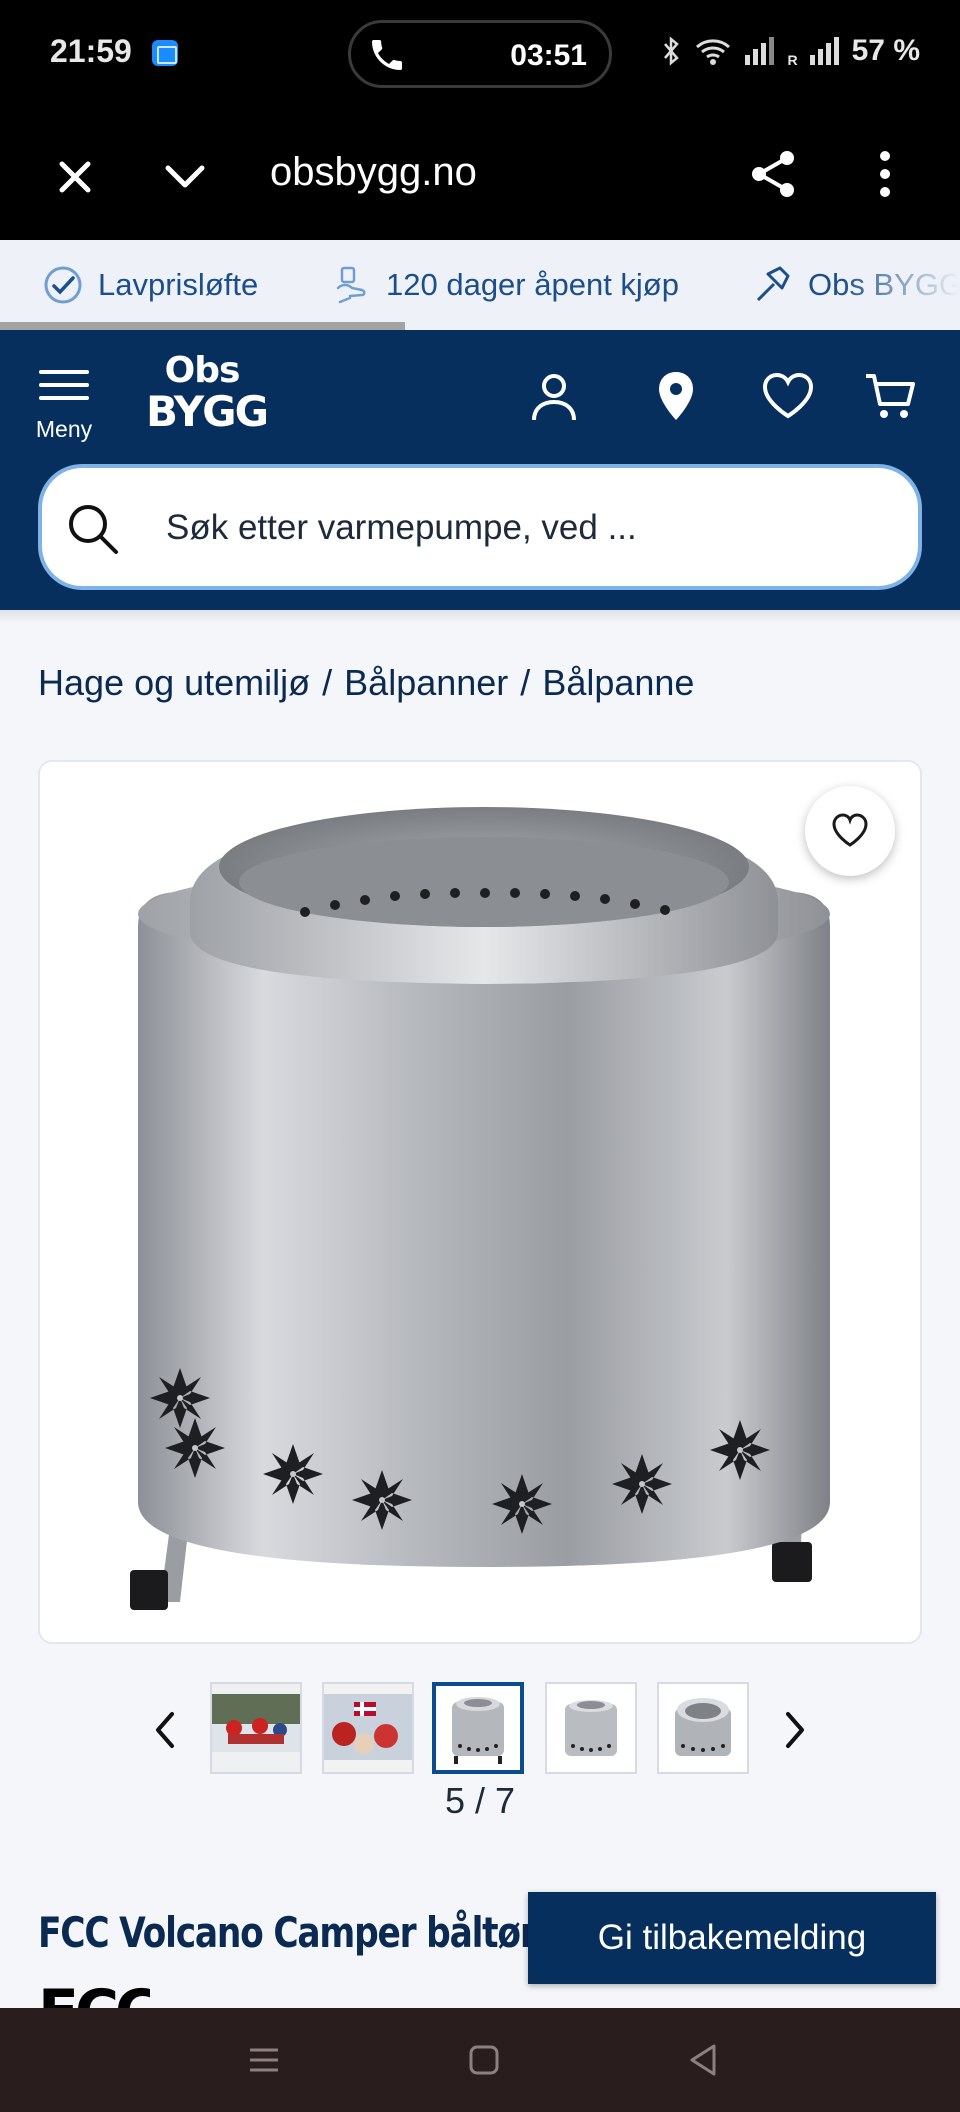 The width and height of the screenshot is (960, 2112). I want to click on thumbnail-image-firepit-top, so click(703, 1728).